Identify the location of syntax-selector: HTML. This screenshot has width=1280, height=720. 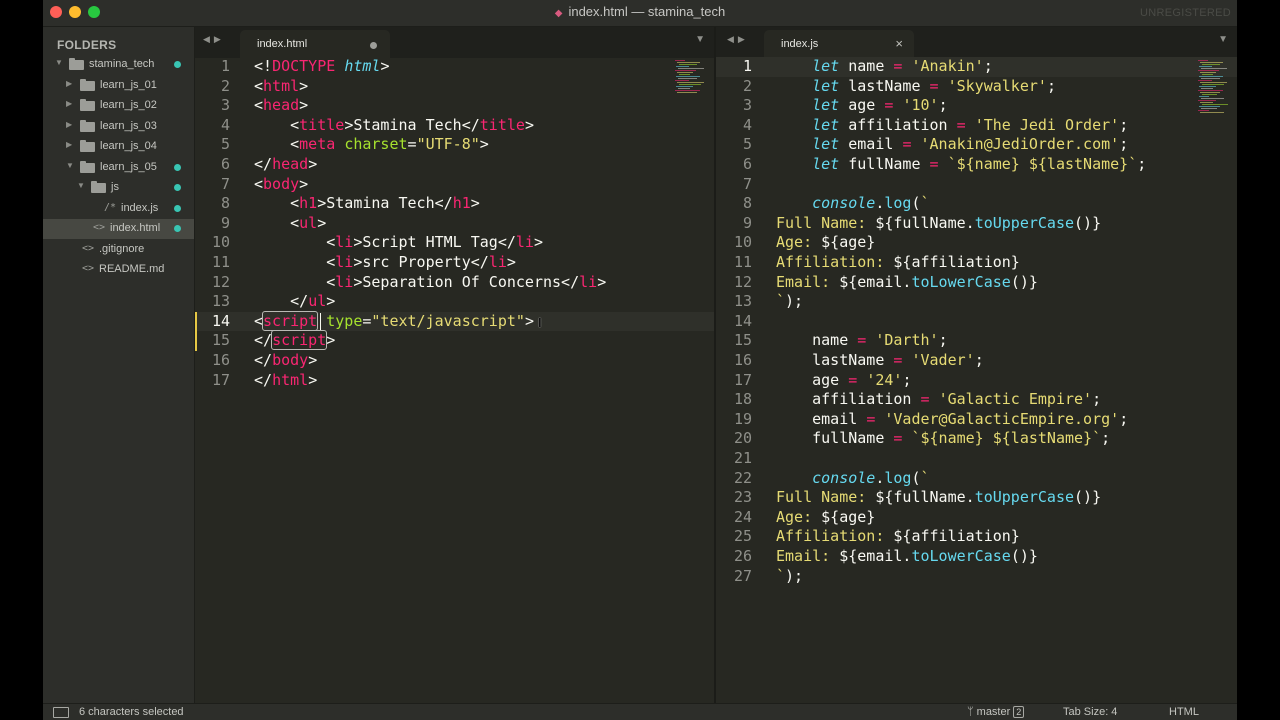
(1184, 712).